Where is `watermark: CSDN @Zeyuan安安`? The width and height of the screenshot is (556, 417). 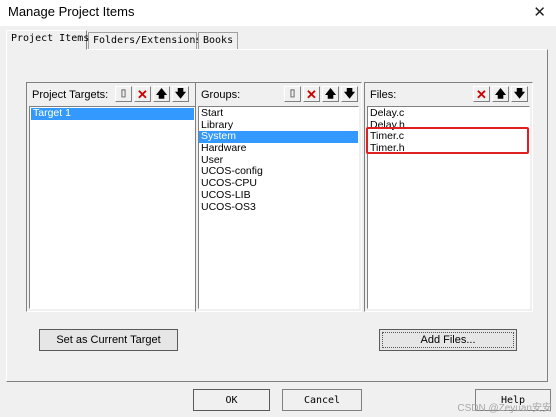 watermark: CSDN @Zeyuan安安 is located at coordinates (504, 408).